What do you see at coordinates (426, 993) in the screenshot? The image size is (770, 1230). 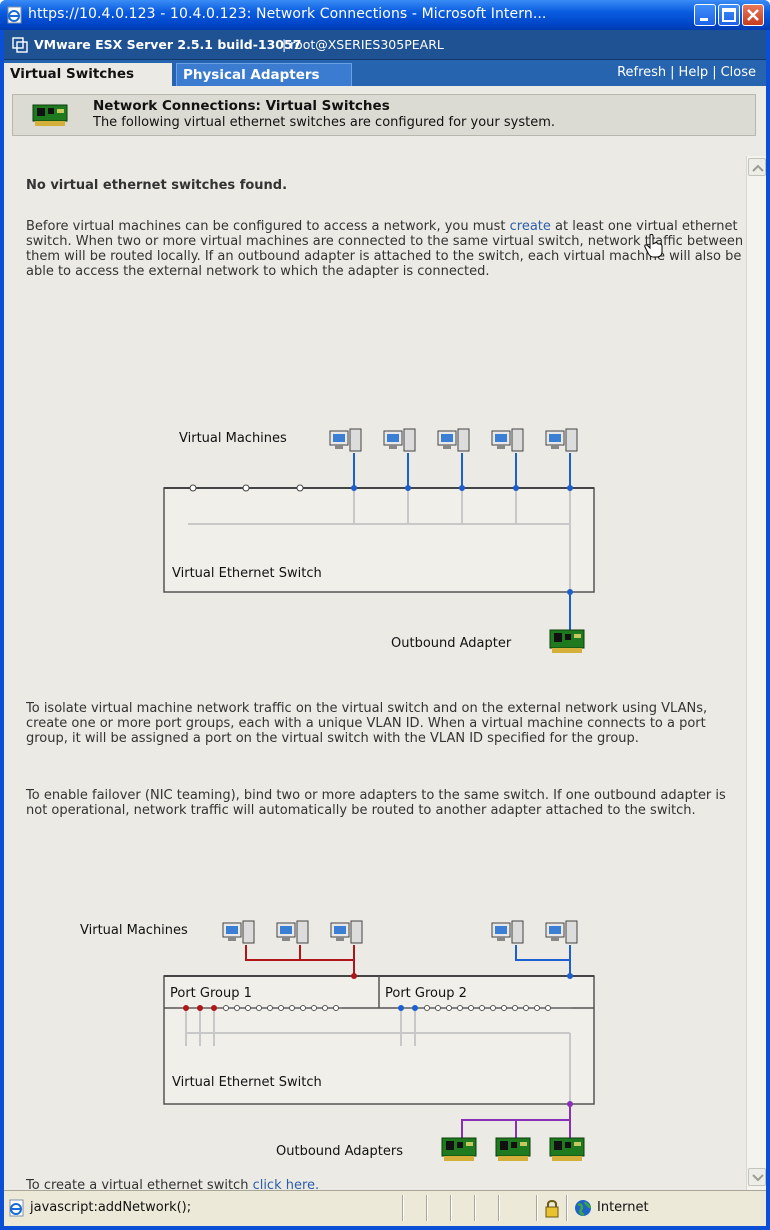 I see `port-group-2-label: Port Group 2` at bounding box center [426, 993].